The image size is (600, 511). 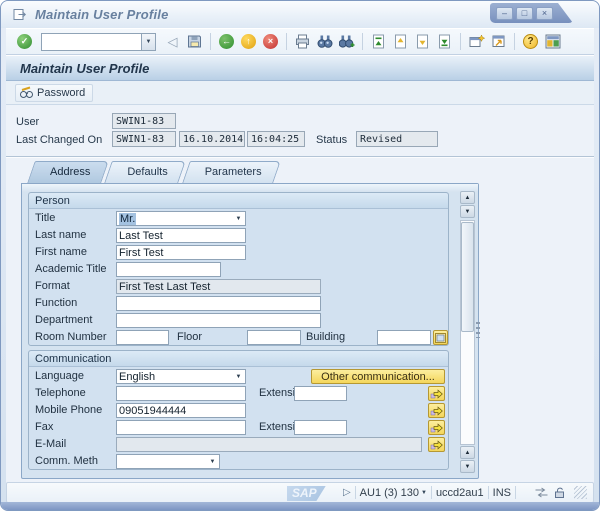 What do you see at coordinates (467, 466) in the screenshot?
I see `scroll-down-button: ▼` at bounding box center [467, 466].